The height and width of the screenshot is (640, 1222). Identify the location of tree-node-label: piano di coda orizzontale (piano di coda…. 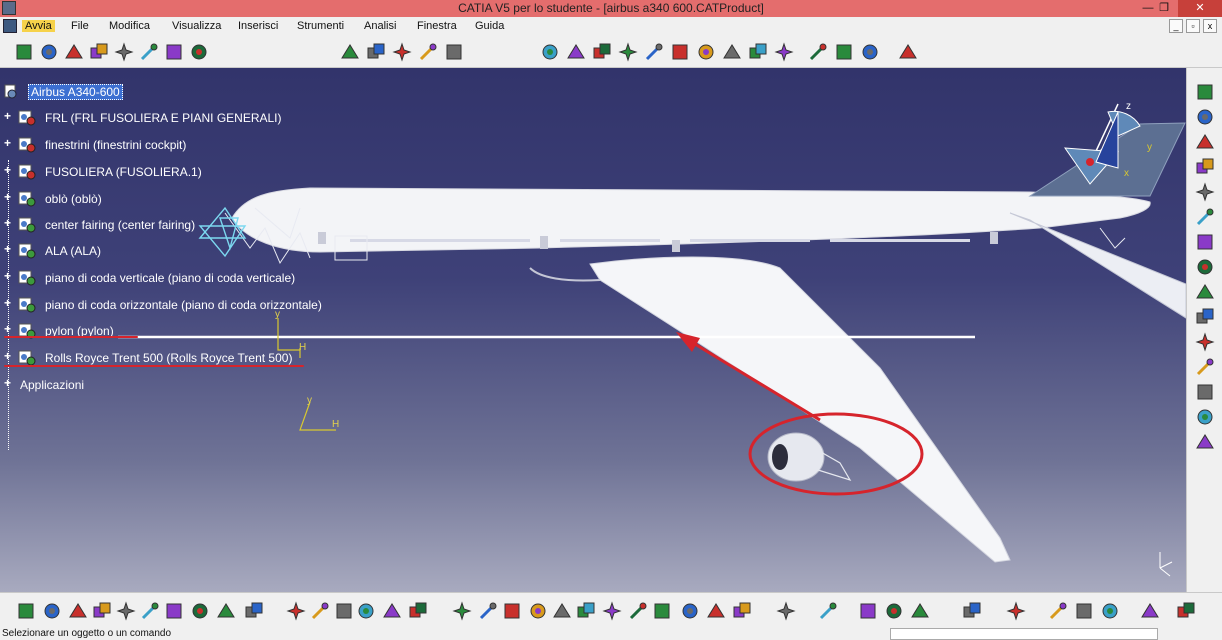
(183, 305).